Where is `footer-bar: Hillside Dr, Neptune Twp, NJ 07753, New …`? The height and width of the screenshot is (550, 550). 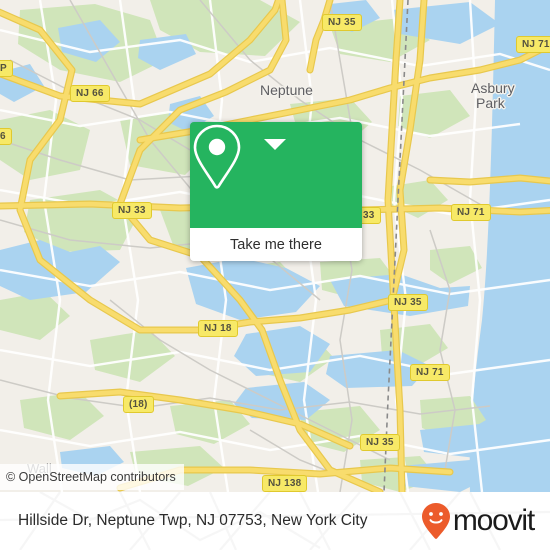 footer-bar: Hillside Dr, Neptune Twp, NJ 07753, New … is located at coordinates (275, 521).